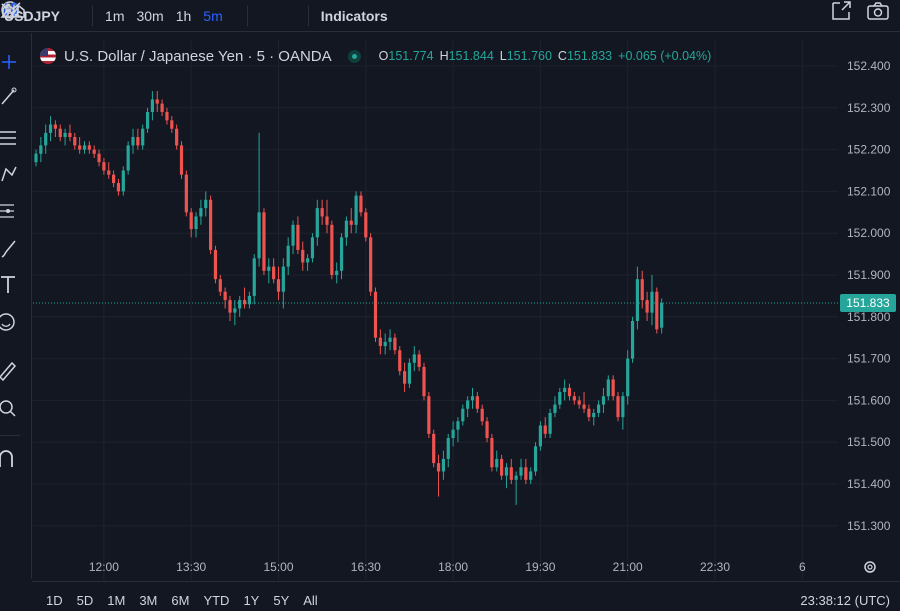 The image size is (900, 611). I want to click on area-button, so click(145, 16).